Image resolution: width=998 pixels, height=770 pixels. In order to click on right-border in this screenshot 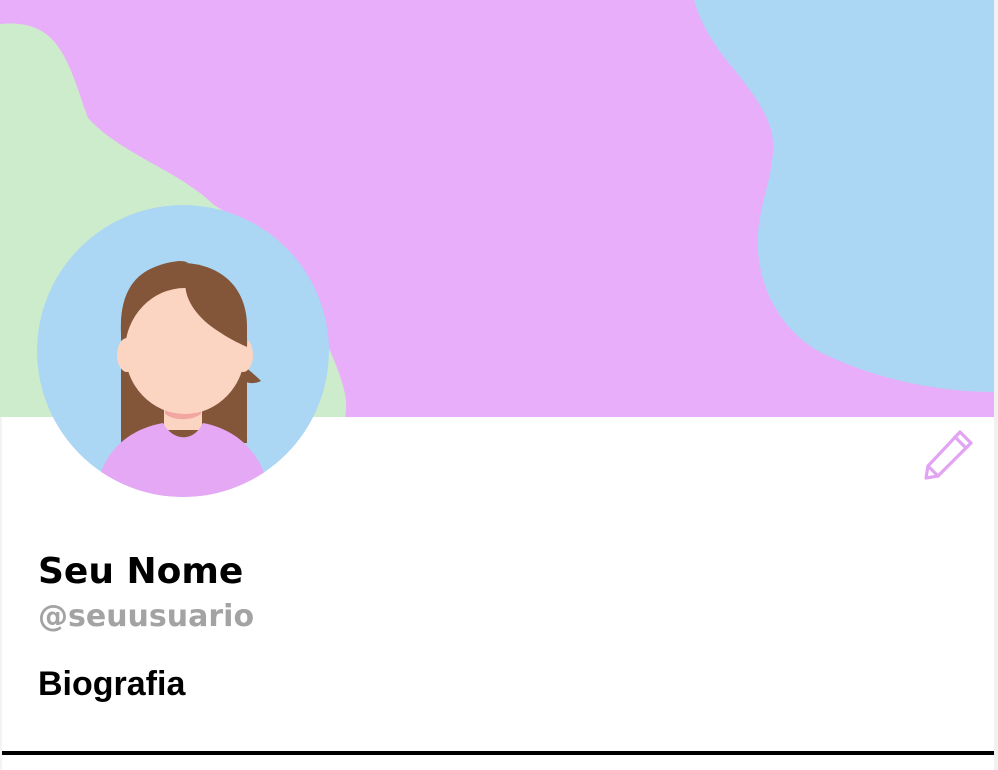, I will do `click(996, 385)`.